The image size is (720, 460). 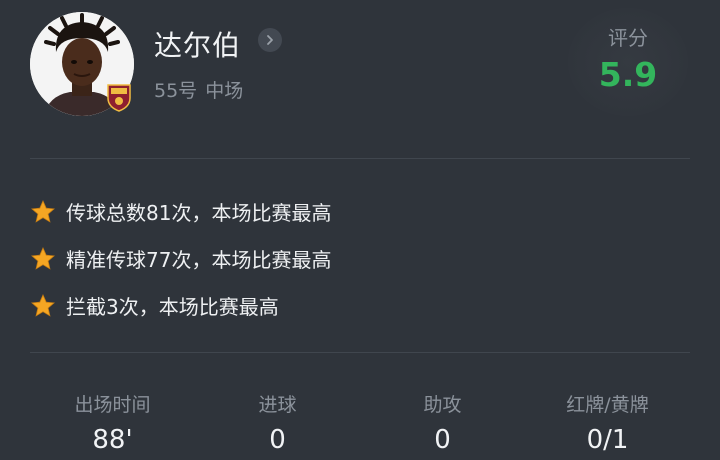 What do you see at coordinates (112, 405) in the screenshot?
I see `stat-label: 出场时间` at bounding box center [112, 405].